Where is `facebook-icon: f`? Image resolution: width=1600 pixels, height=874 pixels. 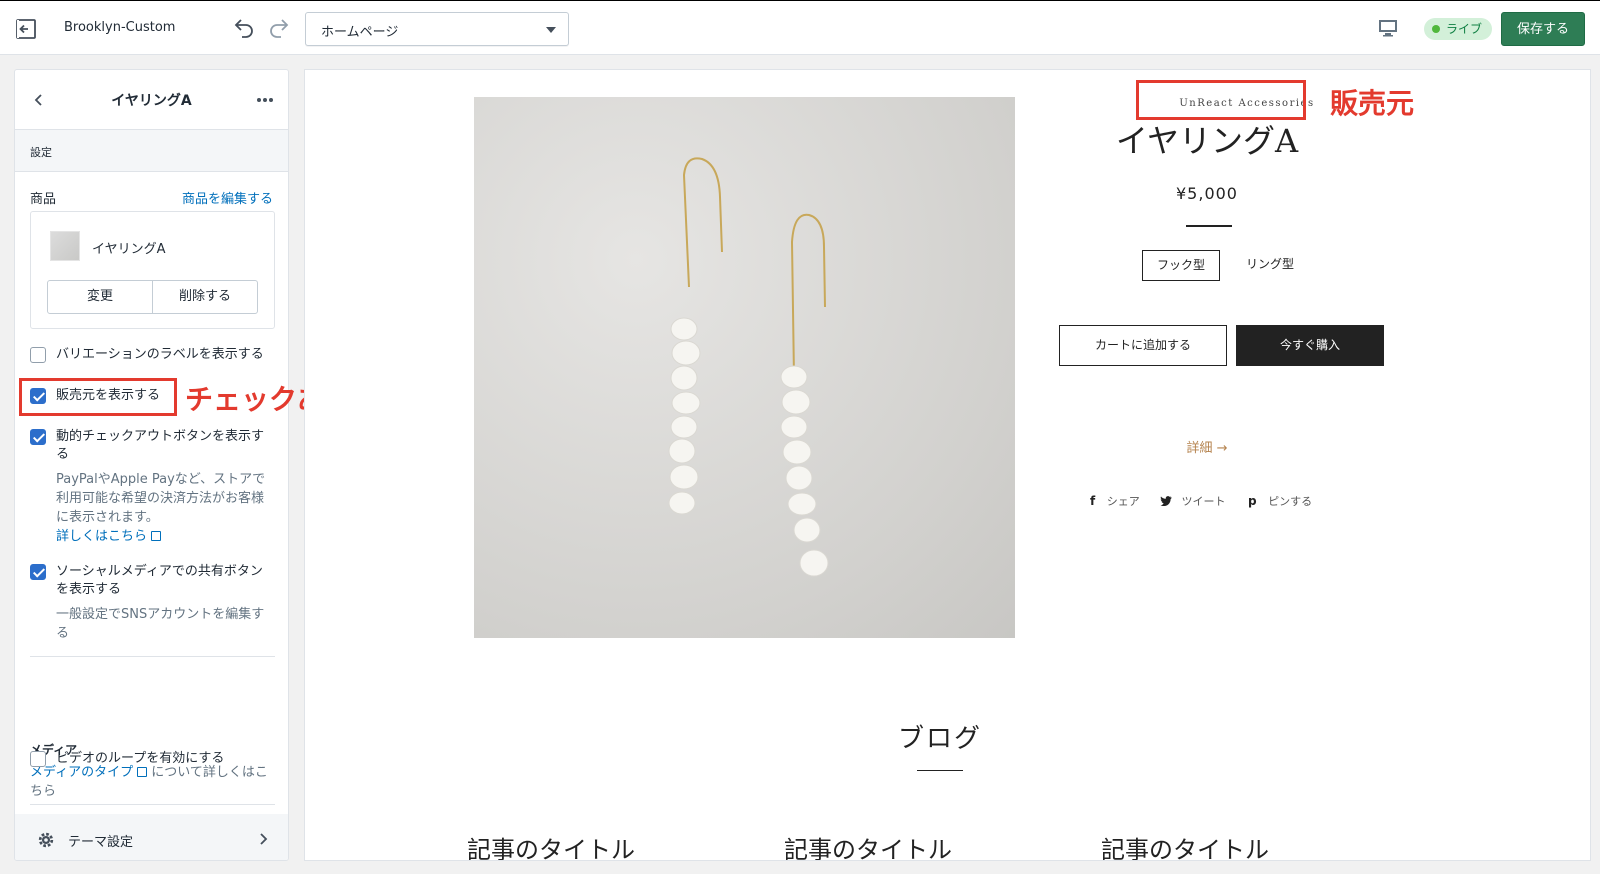 facebook-icon: f is located at coordinates (1093, 501).